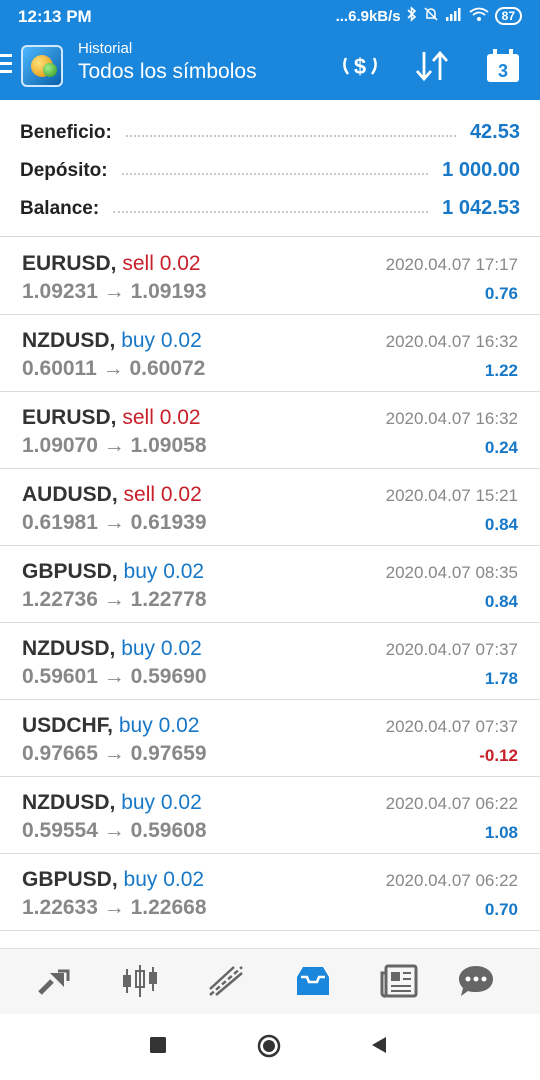  I want to click on trade-prices: 1.22633 → 1.22668, so click(114, 908).